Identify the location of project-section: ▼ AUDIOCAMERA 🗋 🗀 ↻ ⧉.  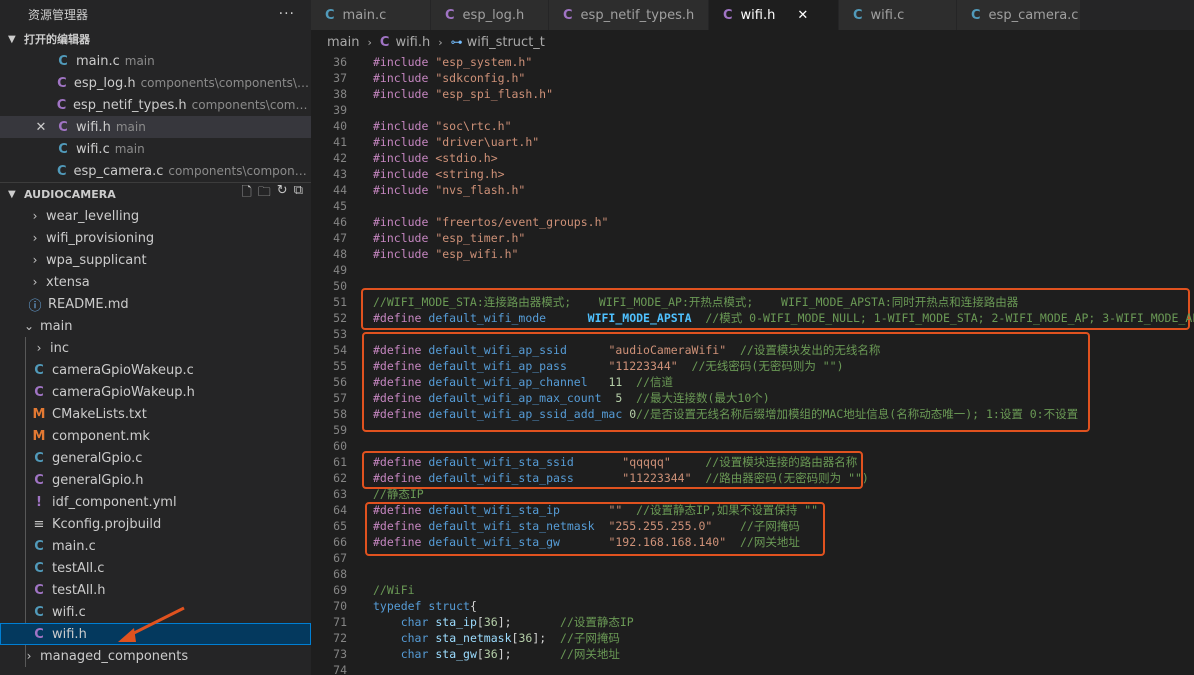
(155, 193).